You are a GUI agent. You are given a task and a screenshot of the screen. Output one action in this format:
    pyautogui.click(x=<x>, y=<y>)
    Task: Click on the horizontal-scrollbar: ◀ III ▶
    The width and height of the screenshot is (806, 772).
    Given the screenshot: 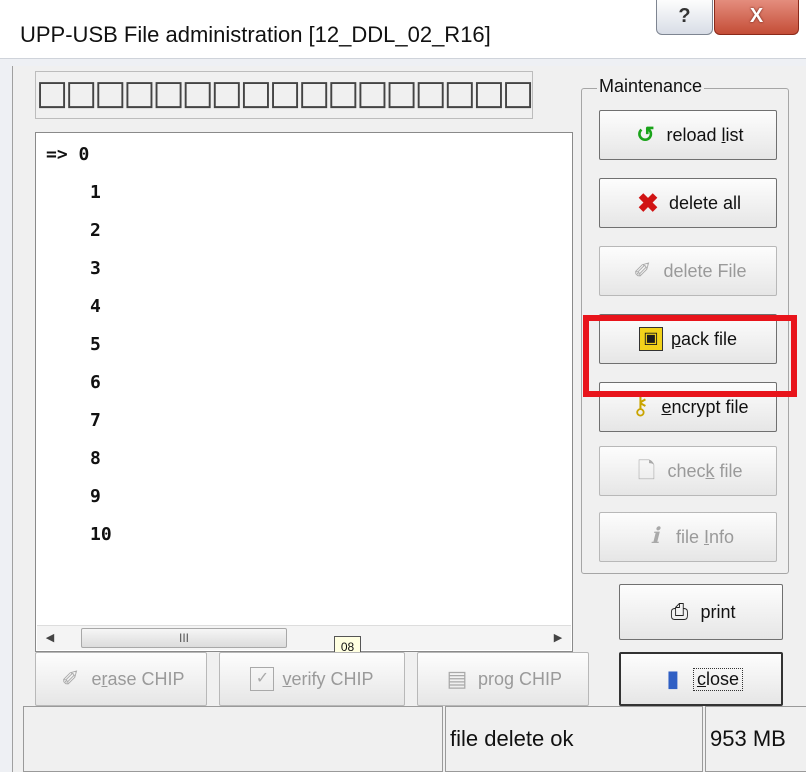 What is the action you would take?
    pyautogui.click(x=304, y=637)
    